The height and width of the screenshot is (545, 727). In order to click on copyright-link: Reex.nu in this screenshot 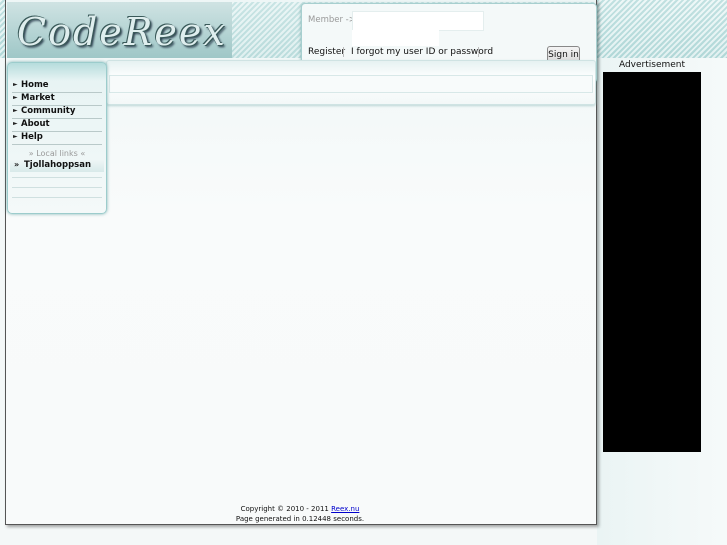, I will do `click(345, 509)`.